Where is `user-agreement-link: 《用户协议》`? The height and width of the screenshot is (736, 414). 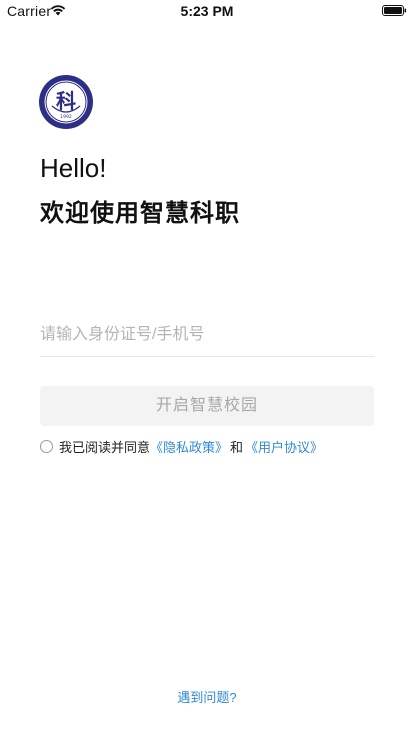
user-agreement-link: 《用户协议》 is located at coordinates (284, 446).